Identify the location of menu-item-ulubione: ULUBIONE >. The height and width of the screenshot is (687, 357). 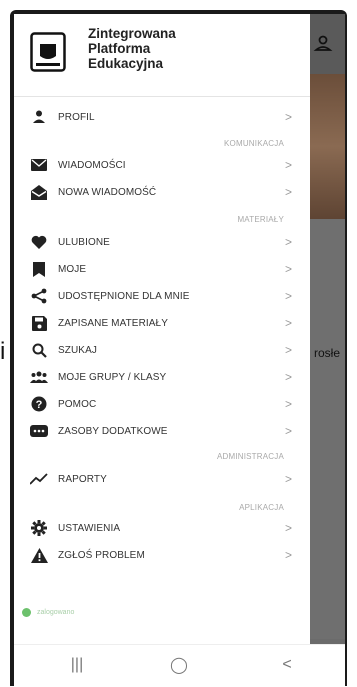
(162, 242).